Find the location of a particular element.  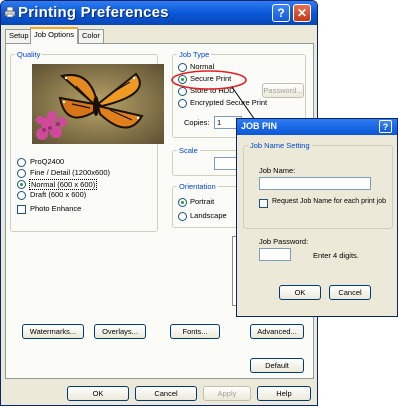

proq2400-label: ProQ2400 is located at coordinates (47, 161).